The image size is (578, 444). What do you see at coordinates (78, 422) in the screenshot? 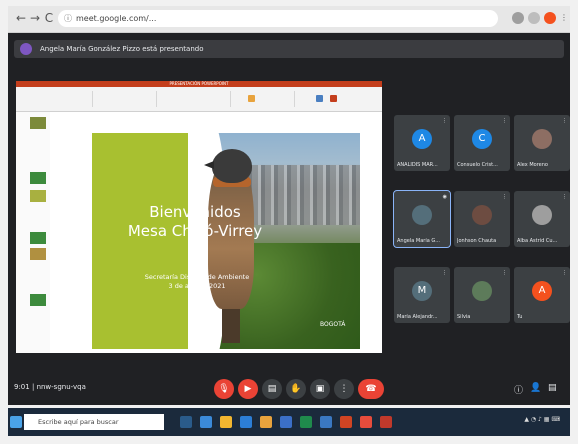
I see `search-placeholder: Escribe aquí para buscar` at bounding box center [78, 422].